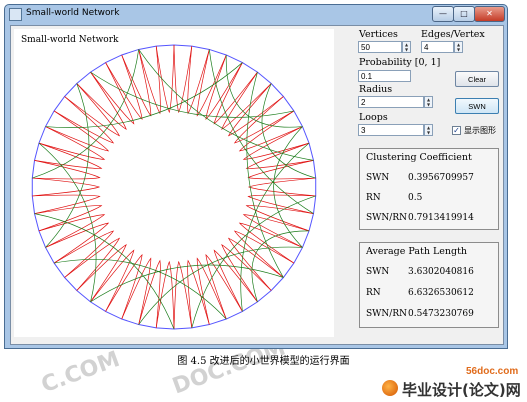 This screenshot has width=527, height=402. Describe the element at coordinates (256, 14) in the screenshot. I see `title-bar: Small-world Network — □ ✕` at that location.